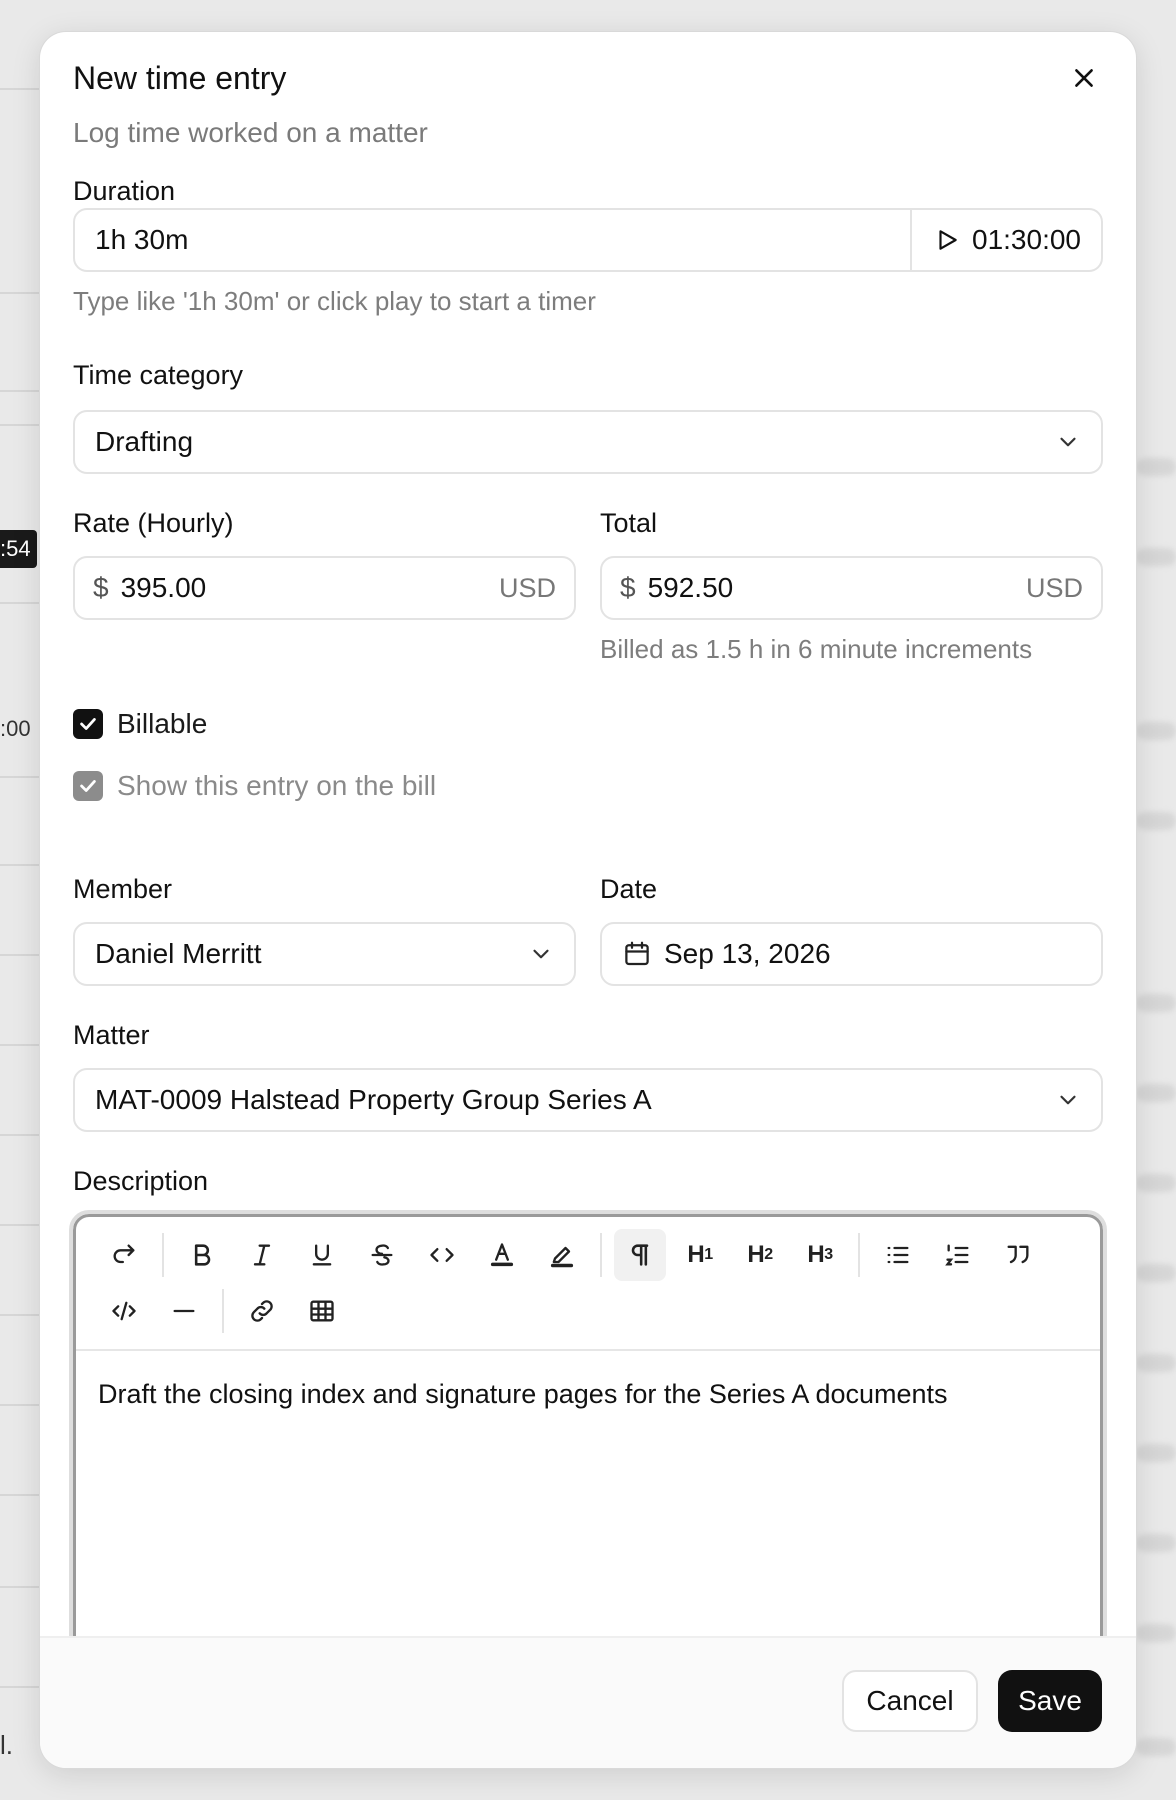  I want to click on timer-display: 01:30:00, so click(1026, 239).